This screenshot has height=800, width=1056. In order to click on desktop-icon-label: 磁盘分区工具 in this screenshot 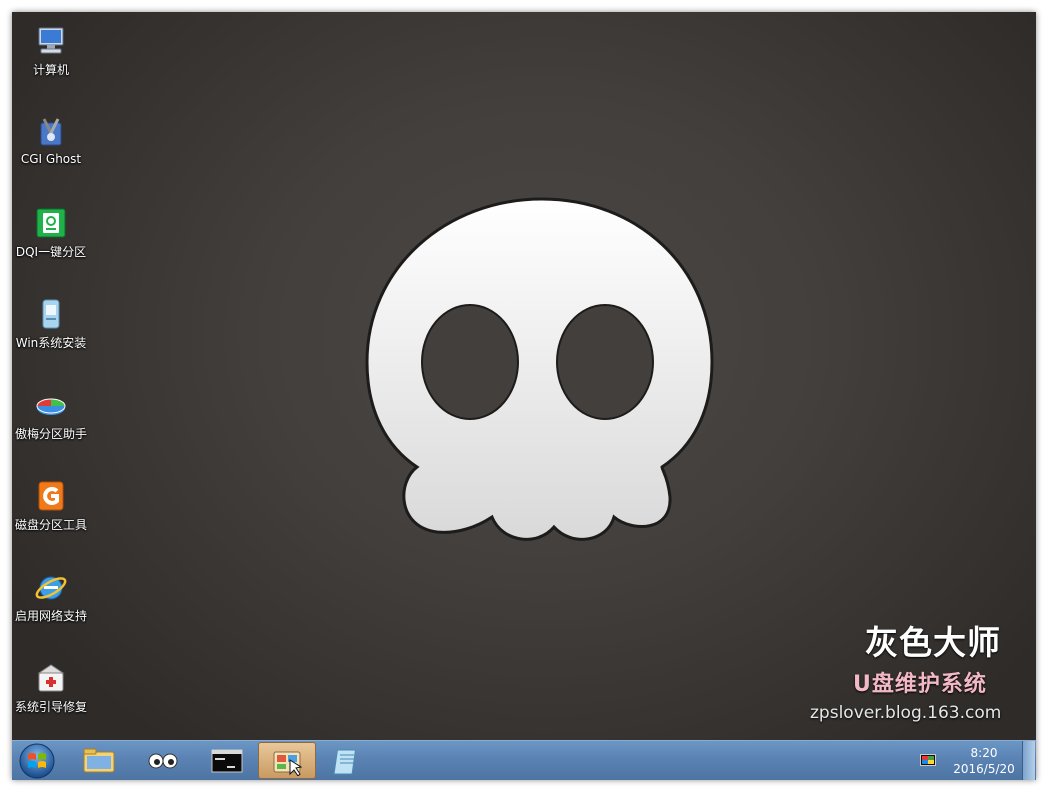, I will do `click(50, 525)`.